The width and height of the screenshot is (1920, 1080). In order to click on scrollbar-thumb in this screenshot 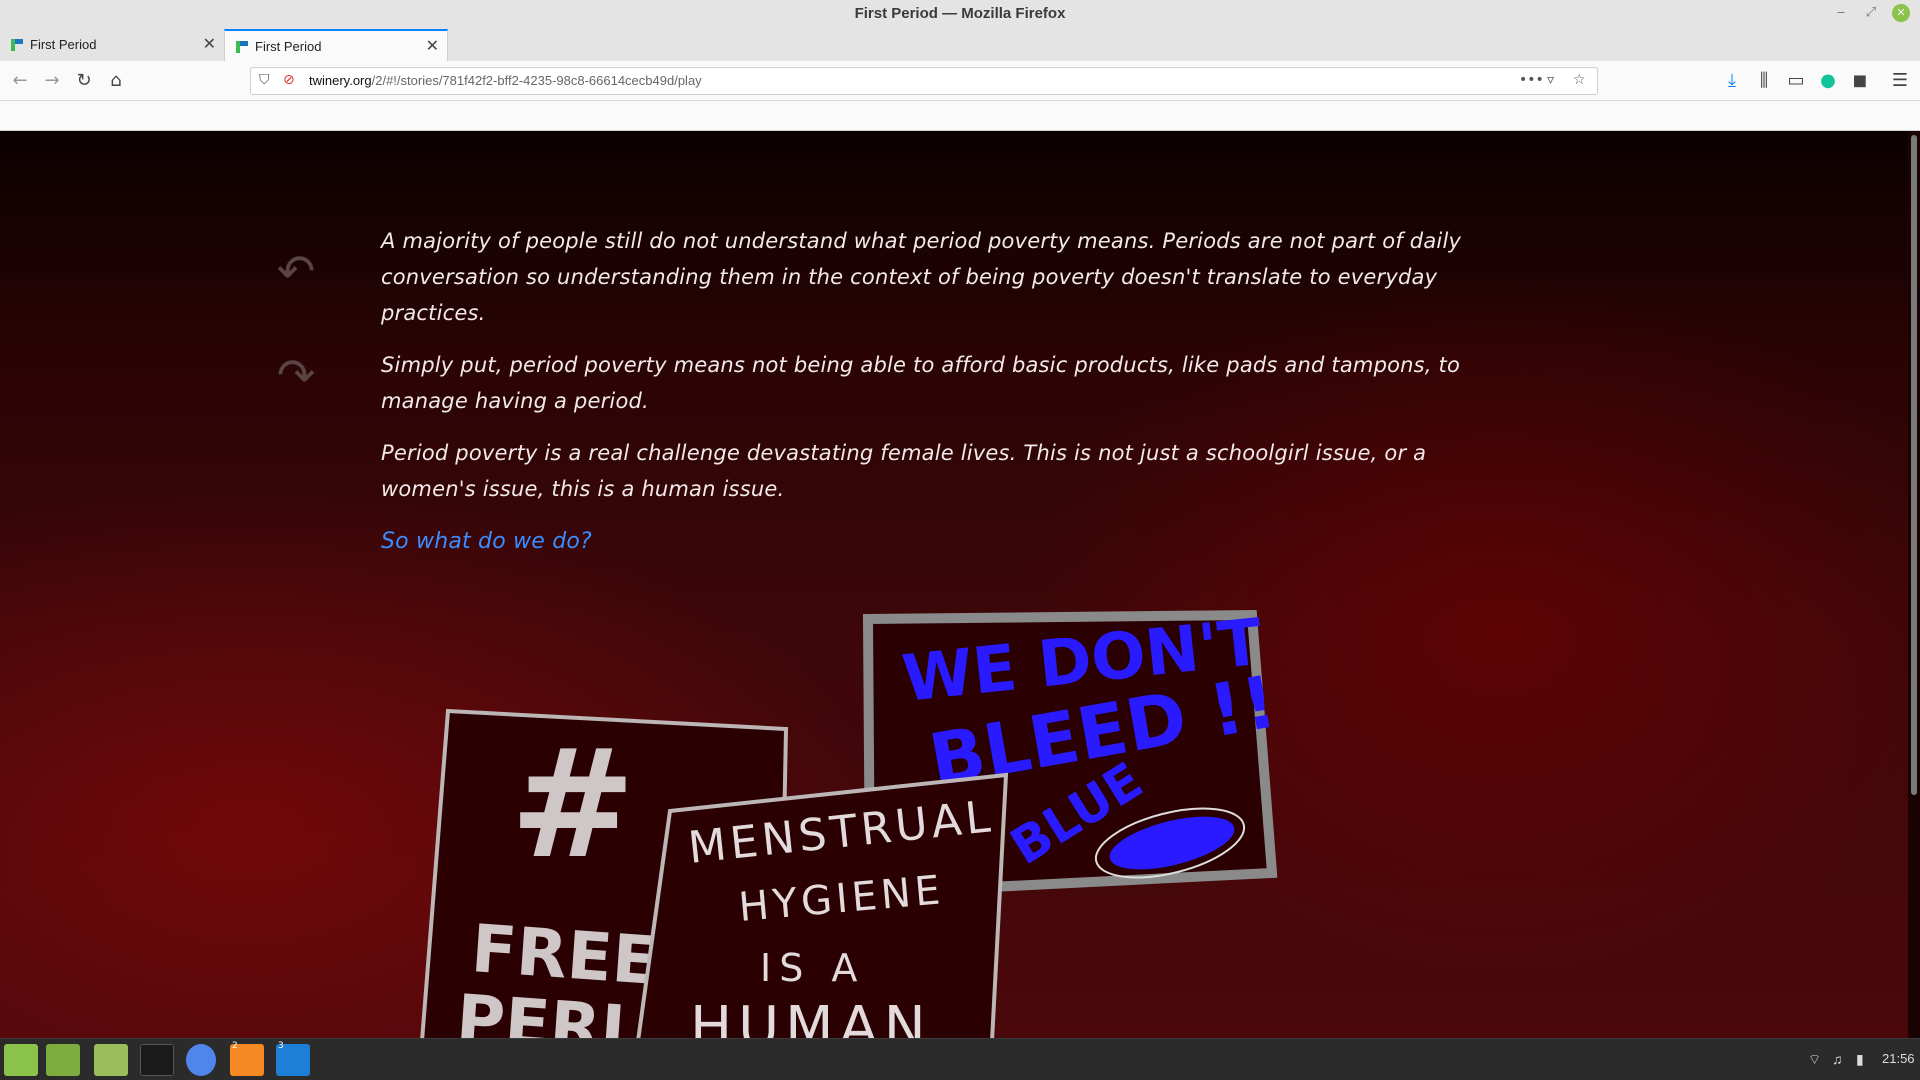, I will do `click(1914, 465)`.